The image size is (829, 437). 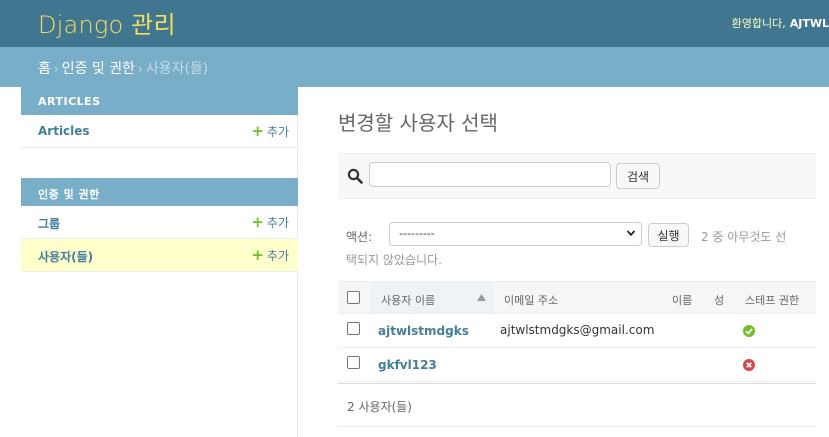 What do you see at coordinates (353, 297) in the screenshot?
I see `select-all-checkbox` at bounding box center [353, 297].